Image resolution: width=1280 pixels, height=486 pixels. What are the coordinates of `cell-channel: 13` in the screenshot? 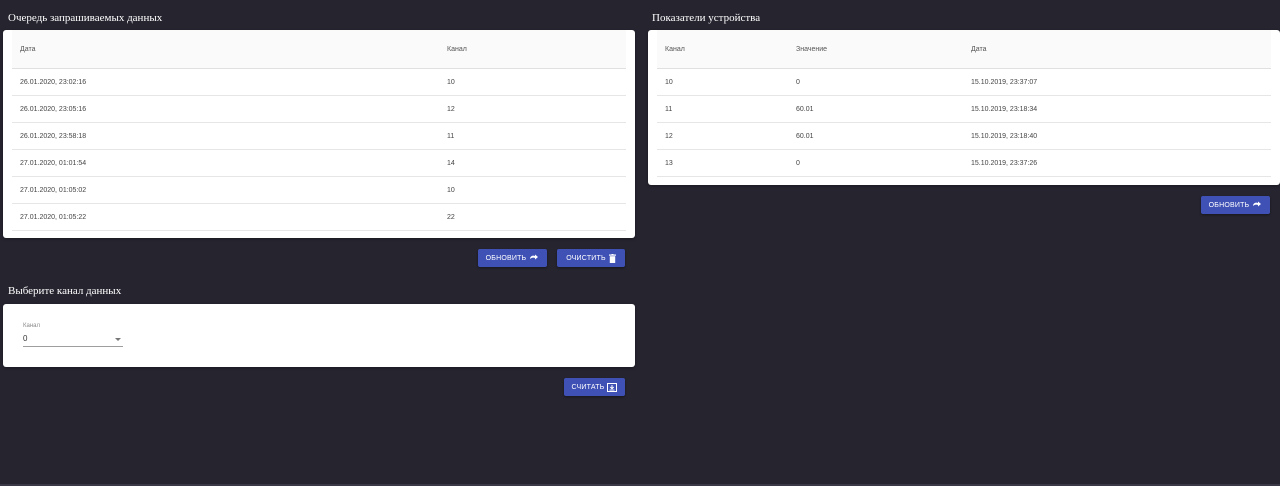 It's located at (722, 163).